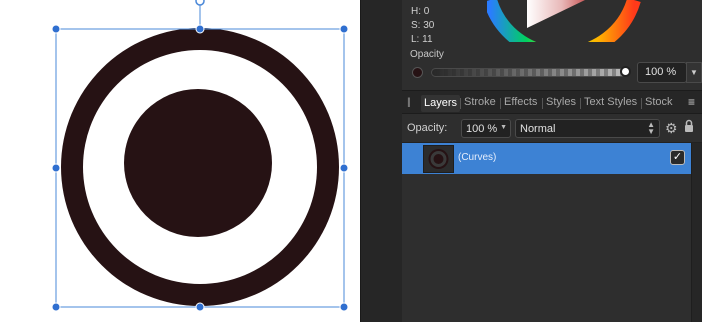 The image size is (702, 322). What do you see at coordinates (689, 126) in the screenshot?
I see `lock-icon` at bounding box center [689, 126].